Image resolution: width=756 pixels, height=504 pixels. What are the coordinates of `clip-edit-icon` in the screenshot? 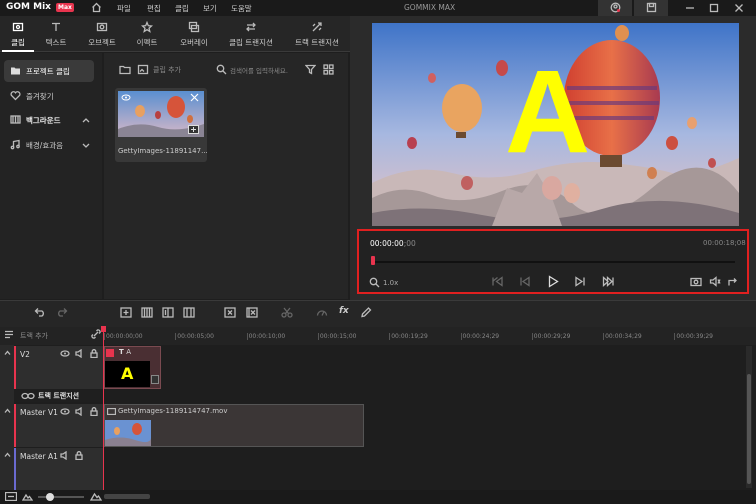 It's located at (110, 353).